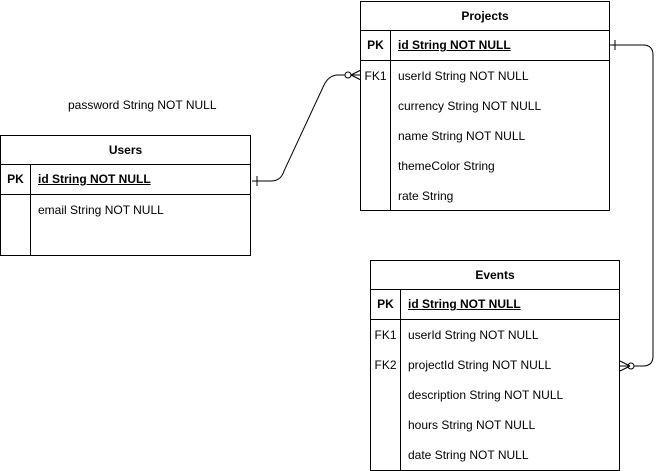 This screenshot has height=471, width=660. Describe the element at coordinates (306, 128) in the screenshot. I see `users-projects-connector` at that location.